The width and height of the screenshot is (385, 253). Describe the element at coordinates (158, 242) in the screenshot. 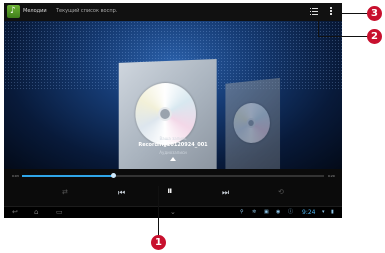

I see `callout-badge-1: 1` at that location.